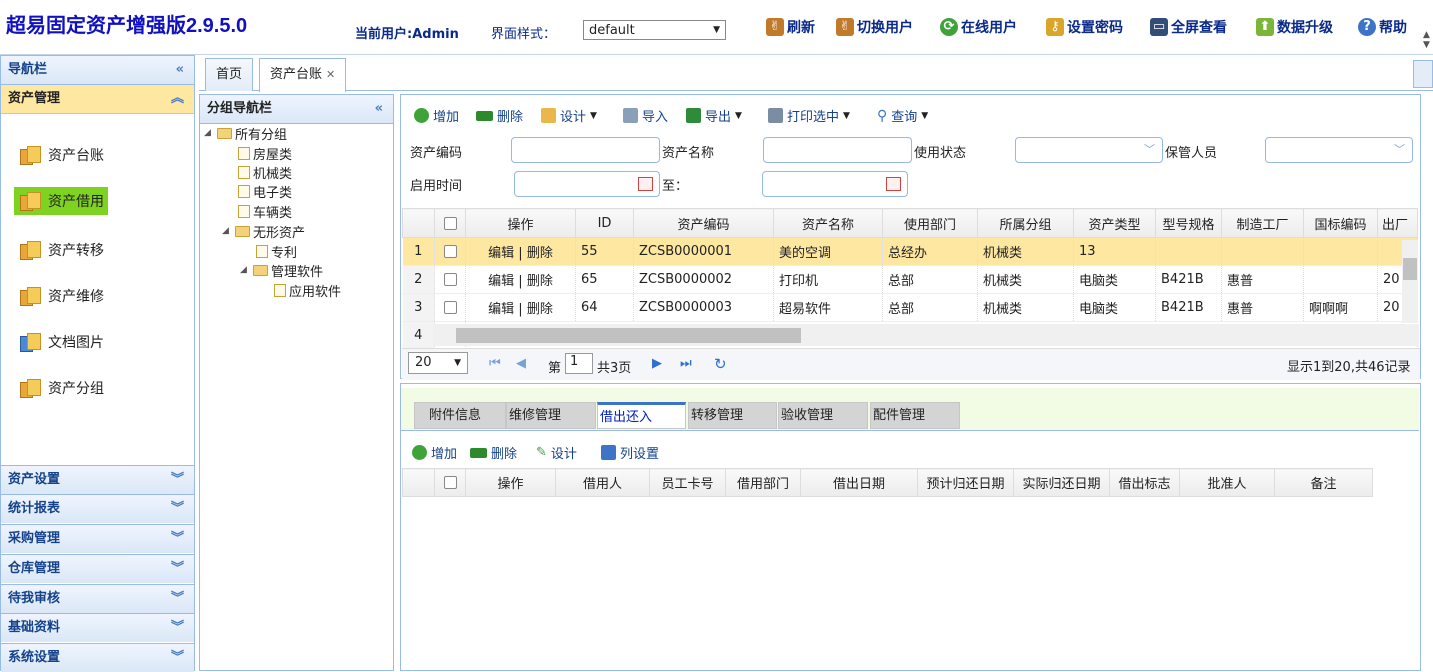  I want to click on start-date-from-input, so click(587, 184).